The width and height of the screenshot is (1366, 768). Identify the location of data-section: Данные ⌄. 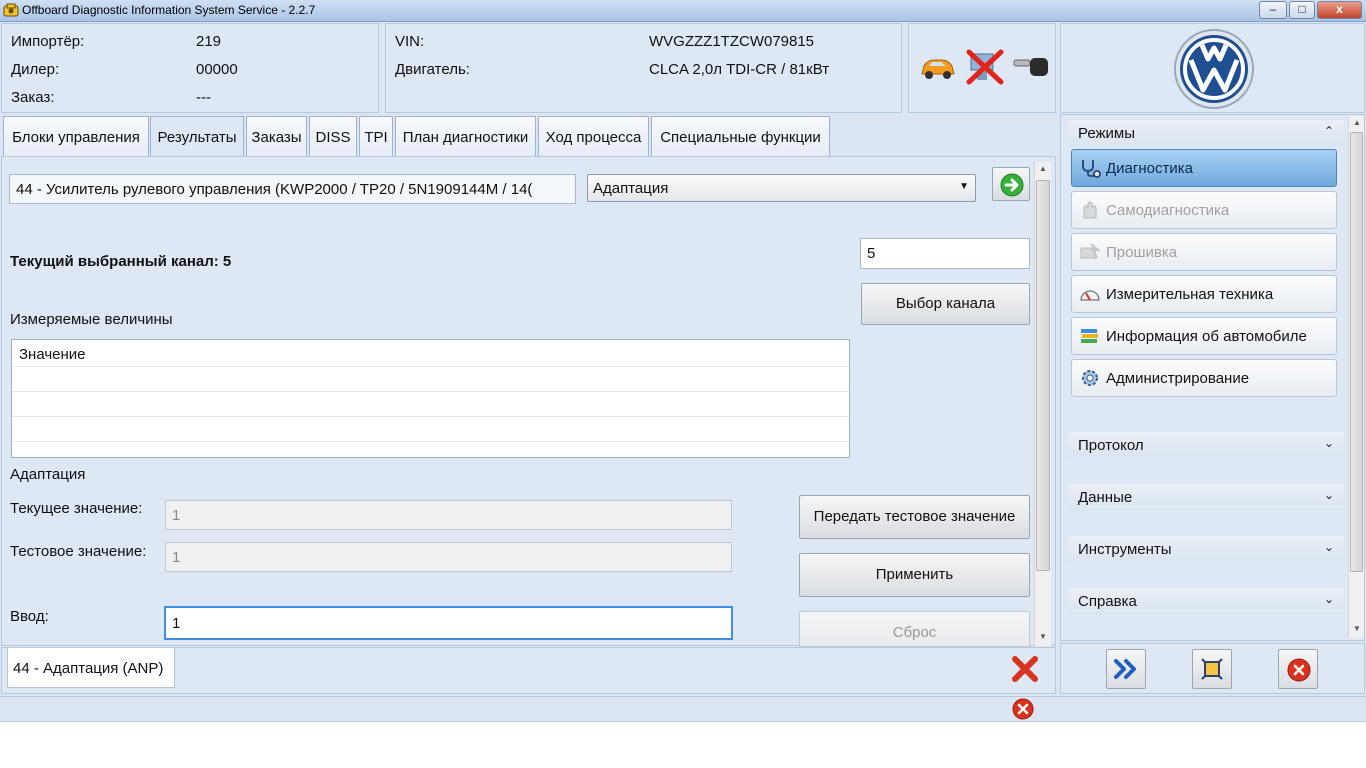
(1206, 497).